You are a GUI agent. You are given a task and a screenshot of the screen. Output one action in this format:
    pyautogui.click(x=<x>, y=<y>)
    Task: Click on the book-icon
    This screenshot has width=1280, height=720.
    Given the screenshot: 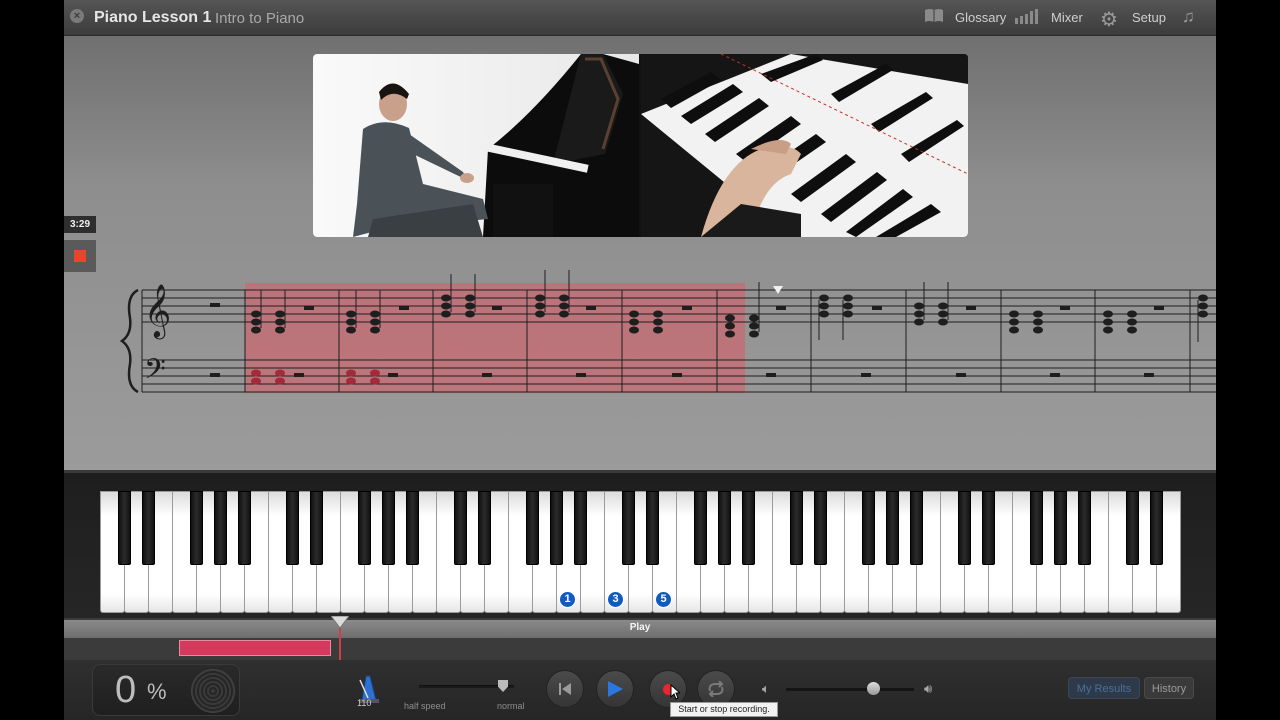 What is the action you would take?
    pyautogui.click(x=934, y=18)
    